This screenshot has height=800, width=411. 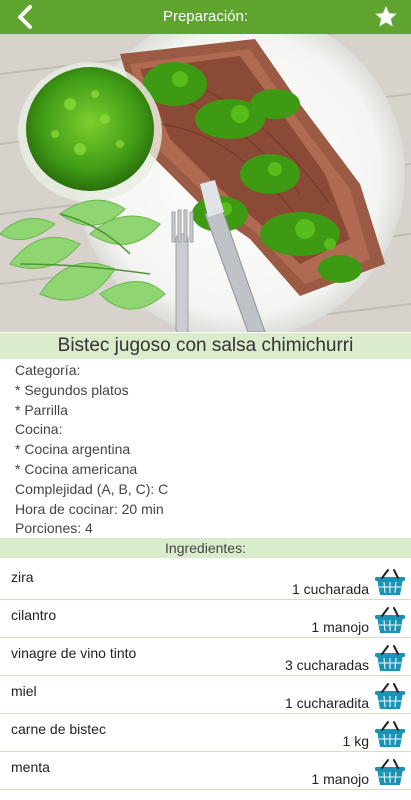 What do you see at coordinates (205, 346) in the screenshot?
I see `recipe-title: Bistec jugoso con salsa chimichurri` at bounding box center [205, 346].